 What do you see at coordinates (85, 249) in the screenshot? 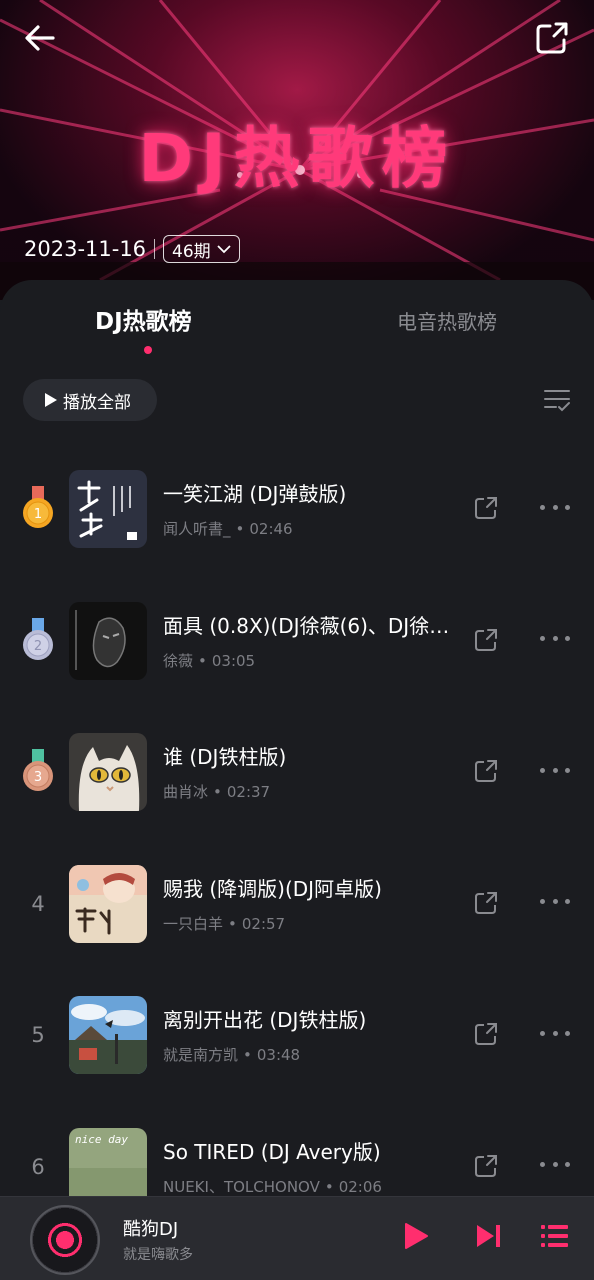
I see `chart-date: 2023-11-16` at bounding box center [85, 249].